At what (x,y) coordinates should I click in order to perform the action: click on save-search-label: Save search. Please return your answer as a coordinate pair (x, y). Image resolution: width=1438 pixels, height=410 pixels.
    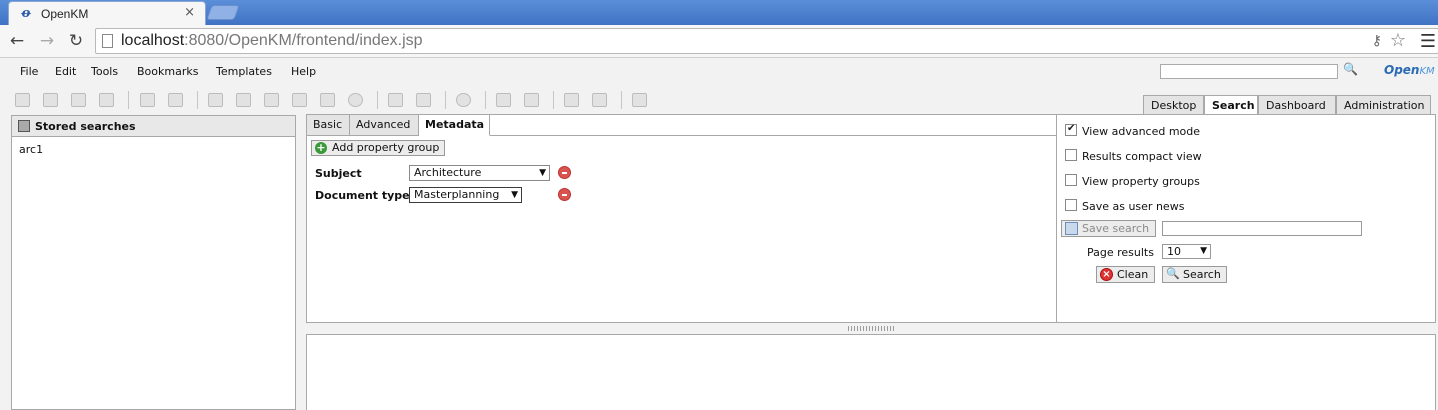
    Looking at the image, I should click on (1116, 228).